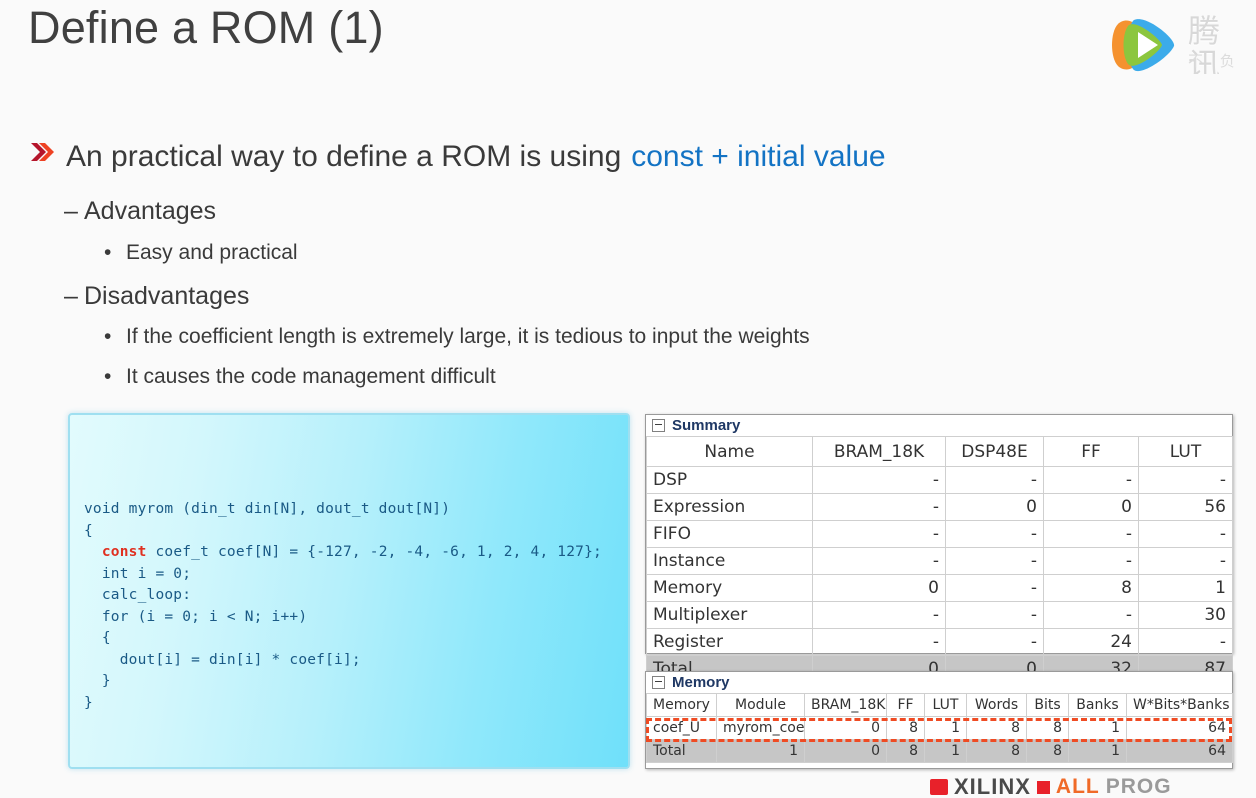 This screenshot has width=1256, height=798. I want to click on summary-panel-title: Summary, so click(706, 425).